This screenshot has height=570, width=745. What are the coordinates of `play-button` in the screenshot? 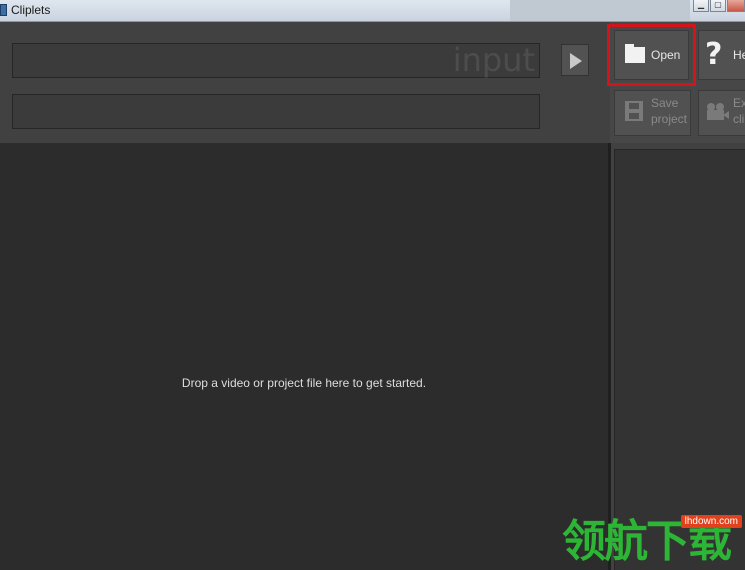 It's located at (575, 60).